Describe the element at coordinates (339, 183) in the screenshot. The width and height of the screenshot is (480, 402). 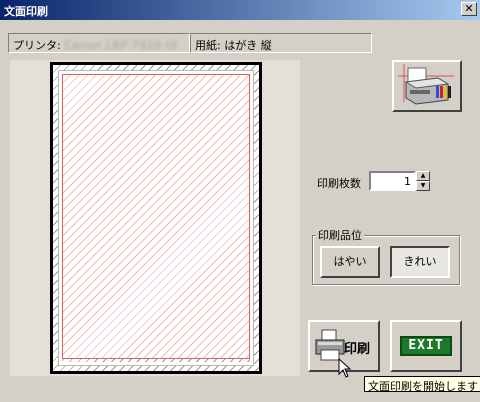
I see `copies-label: 印刷枚数` at that location.